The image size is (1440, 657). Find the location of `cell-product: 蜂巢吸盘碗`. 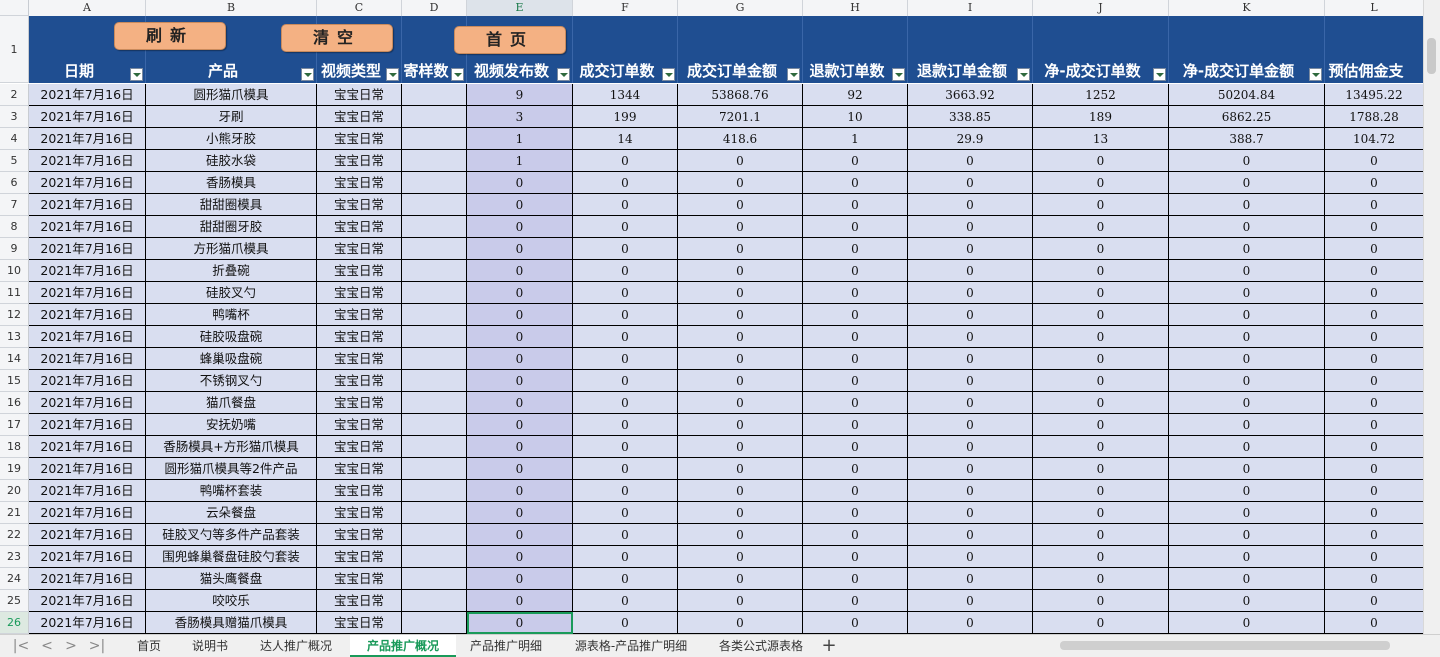

cell-product: 蜂巢吸盘碗 is located at coordinates (231, 359).